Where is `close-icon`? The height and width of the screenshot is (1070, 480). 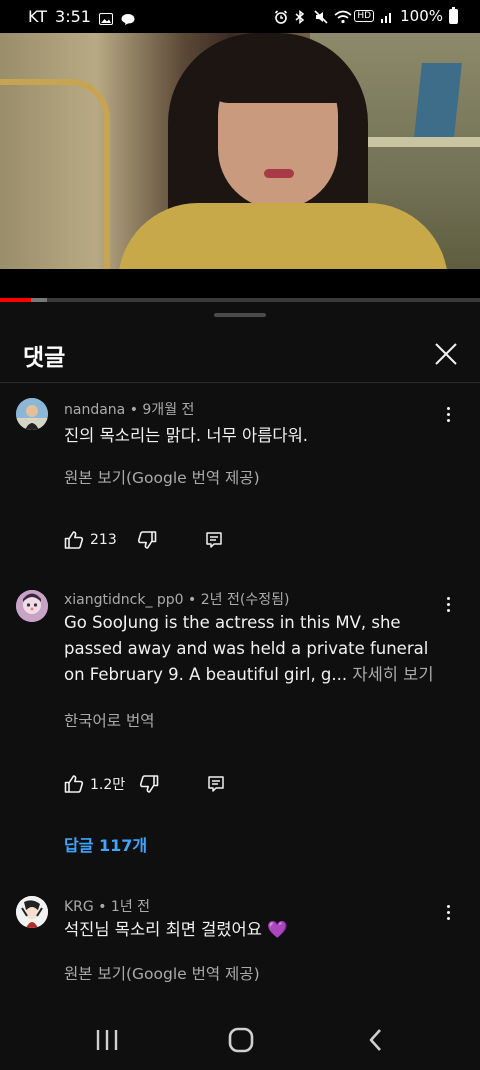 close-icon is located at coordinates (446, 354).